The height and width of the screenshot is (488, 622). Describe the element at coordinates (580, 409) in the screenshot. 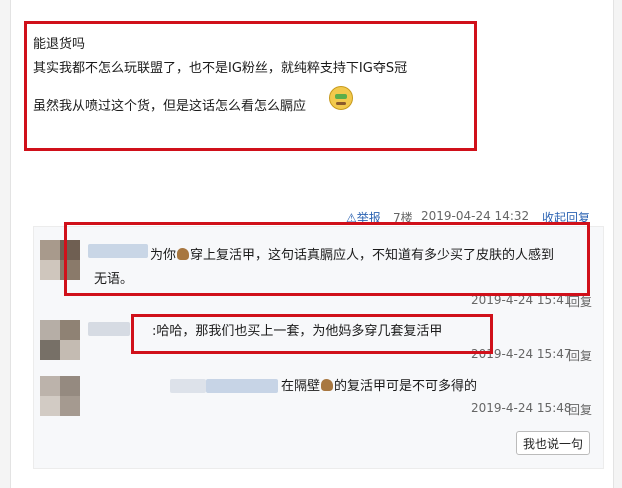

I see `reply-button-3: 回复` at that location.